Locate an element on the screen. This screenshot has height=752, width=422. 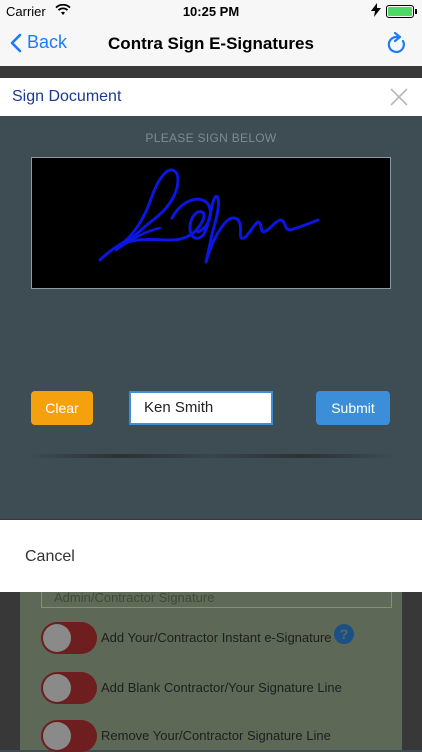
toggle-row-instant-signature: Add Your/Contractor Instant e-Signature is located at coordinates (211, 638).